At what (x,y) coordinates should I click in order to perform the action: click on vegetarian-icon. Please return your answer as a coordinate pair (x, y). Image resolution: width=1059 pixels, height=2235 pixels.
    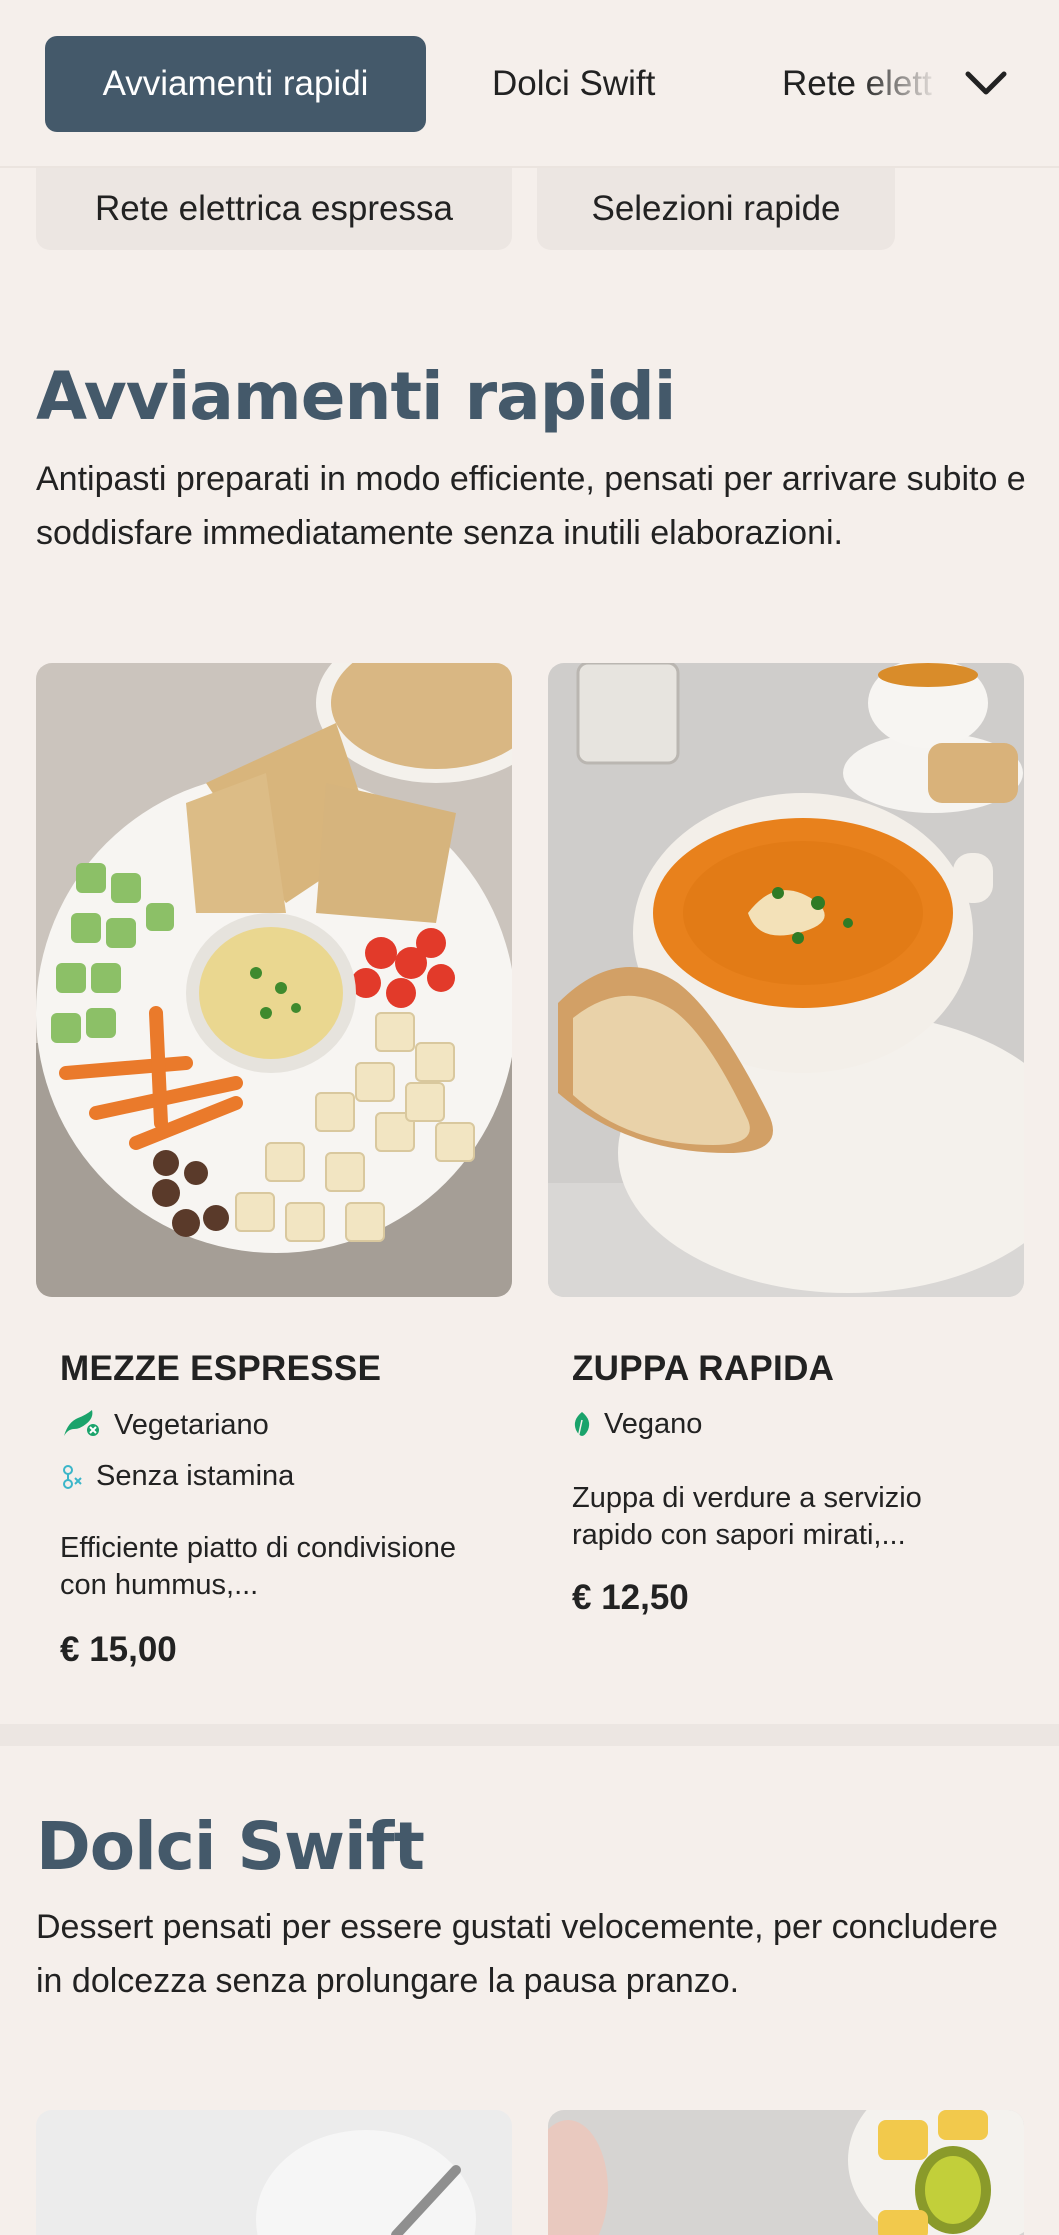
    Looking at the image, I should click on (81, 1423).